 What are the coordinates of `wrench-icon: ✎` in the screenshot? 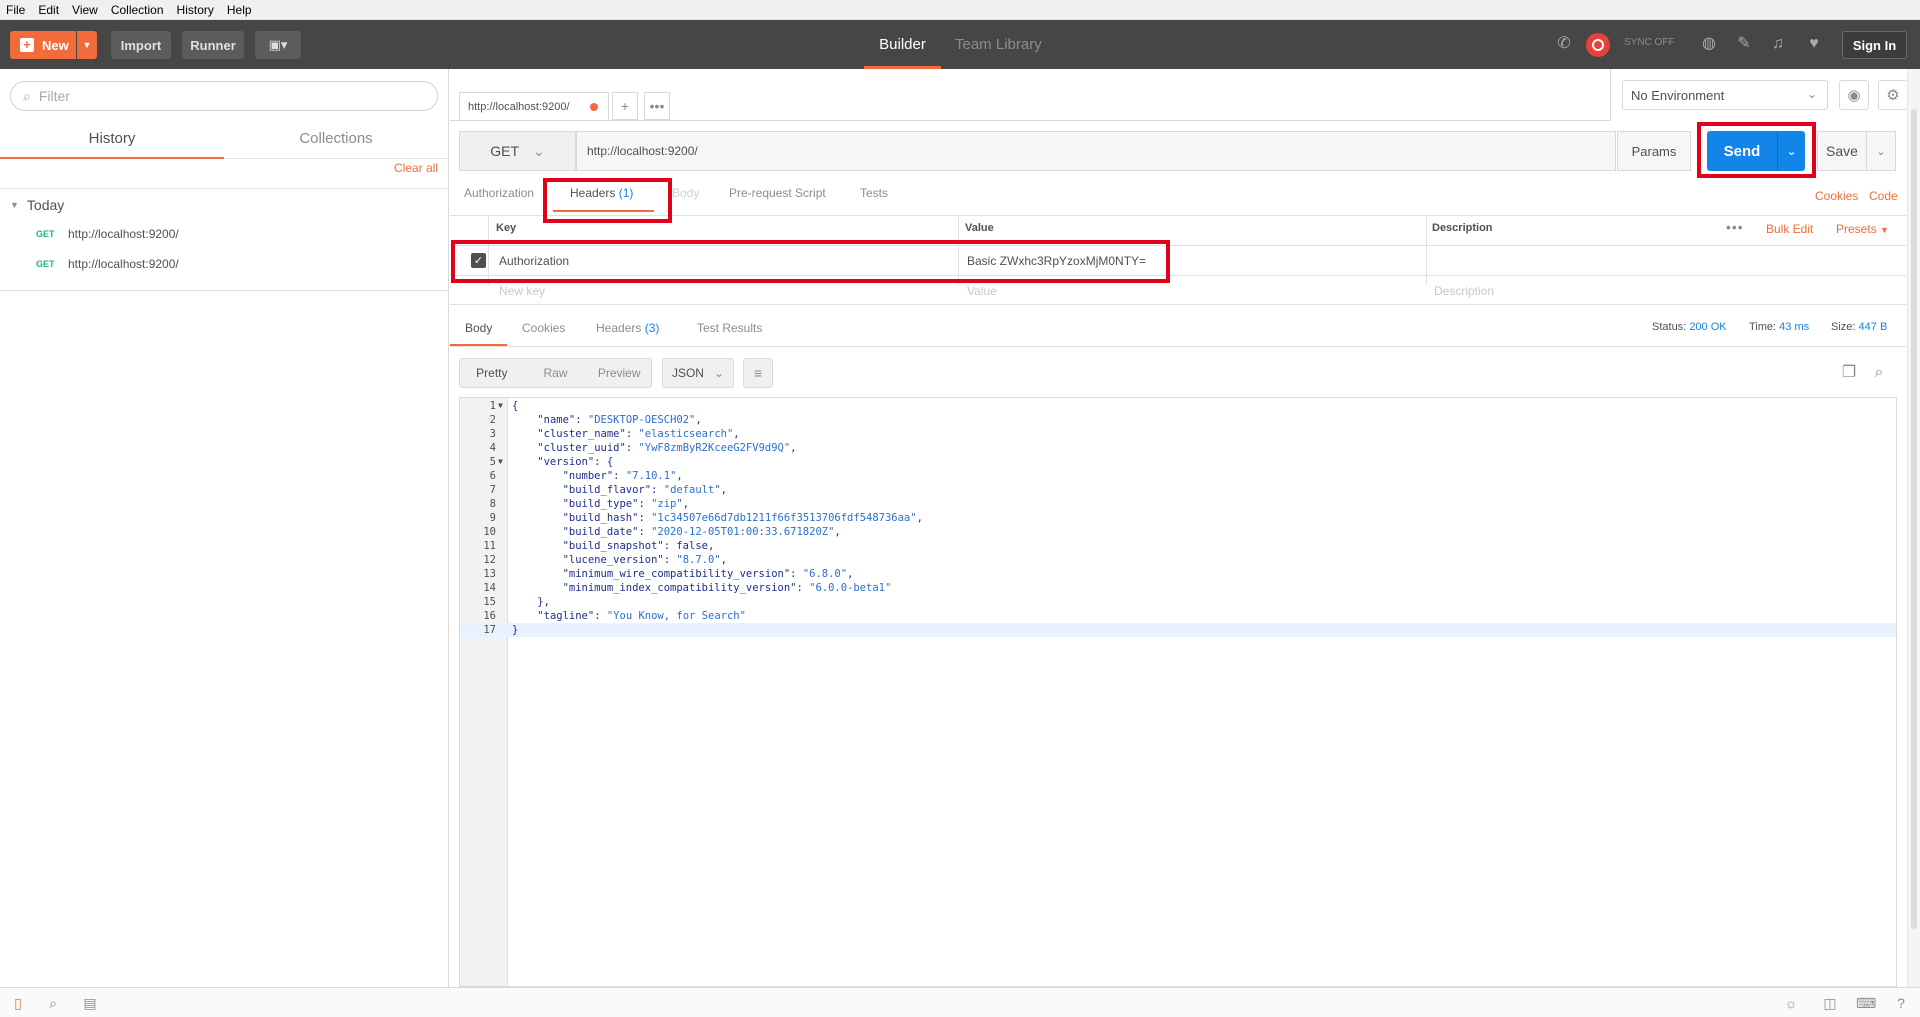 It's located at (1744, 44).